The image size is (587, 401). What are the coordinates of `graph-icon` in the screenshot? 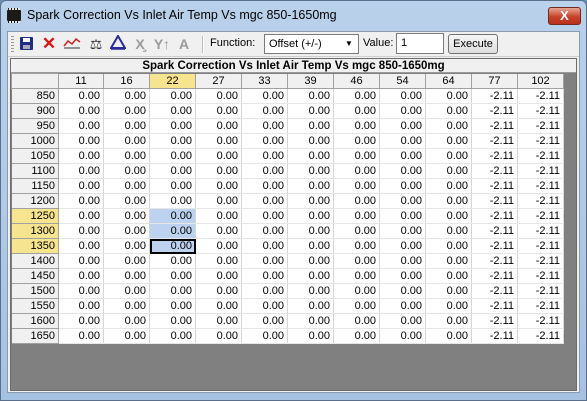 It's located at (72, 44).